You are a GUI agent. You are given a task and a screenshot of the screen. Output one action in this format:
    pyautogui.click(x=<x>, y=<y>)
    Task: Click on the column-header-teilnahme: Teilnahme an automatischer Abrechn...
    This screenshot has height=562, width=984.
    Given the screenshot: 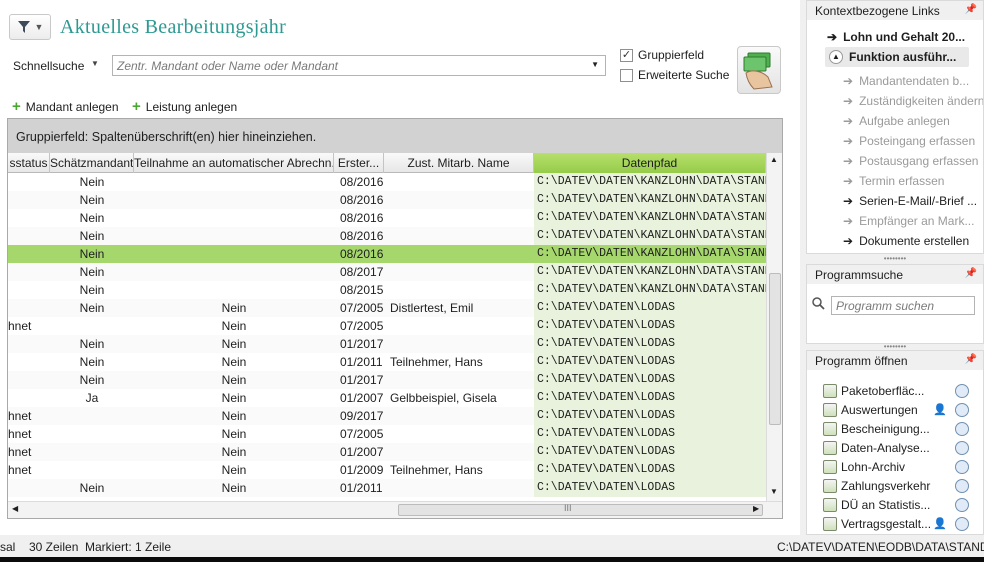 What is the action you would take?
    pyautogui.click(x=234, y=163)
    